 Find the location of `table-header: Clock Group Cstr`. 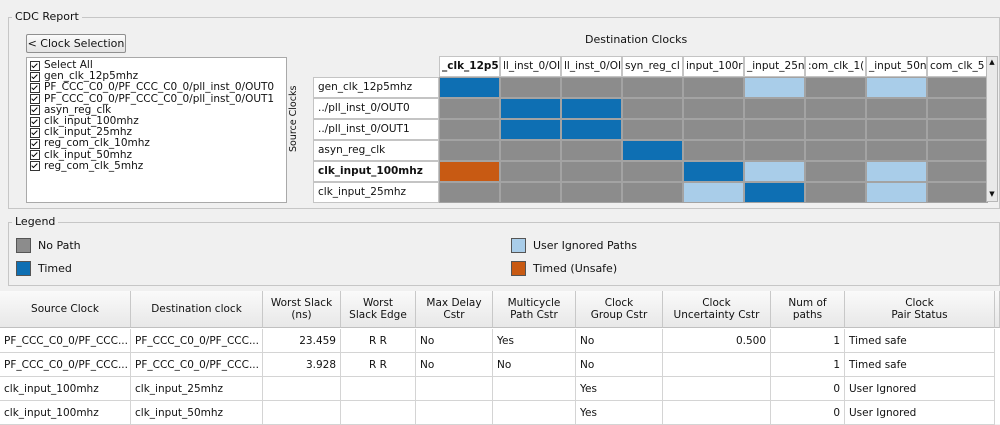

table-header: Clock Group Cstr is located at coordinates (619, 309).